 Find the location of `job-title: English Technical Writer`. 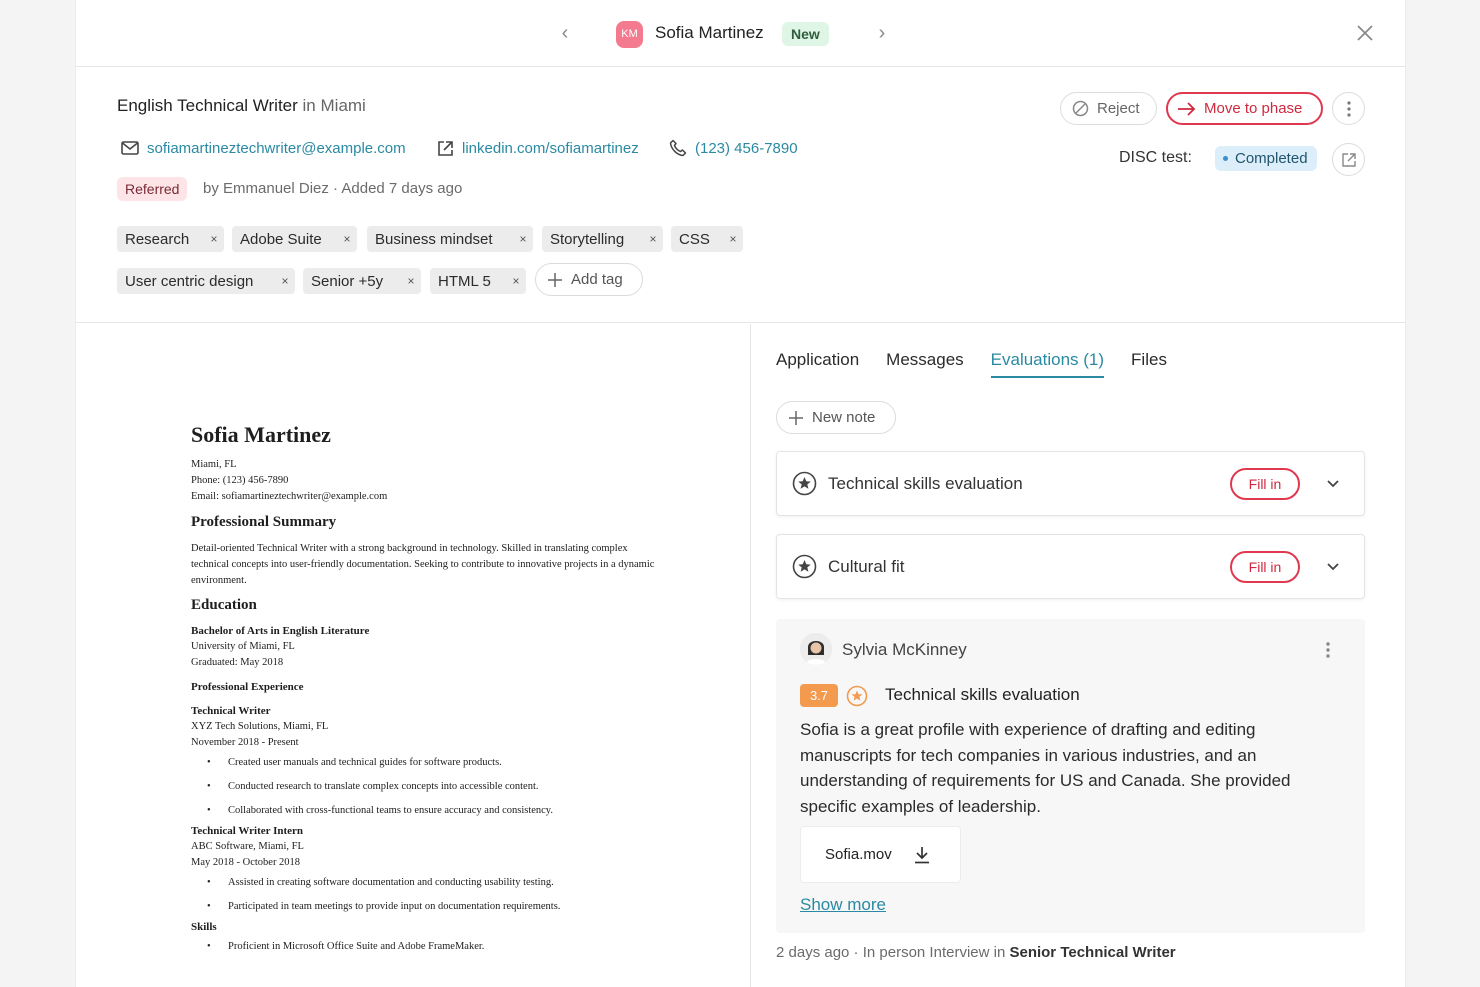

job-title: English Technical Writer is located at coordinates (207, 105).